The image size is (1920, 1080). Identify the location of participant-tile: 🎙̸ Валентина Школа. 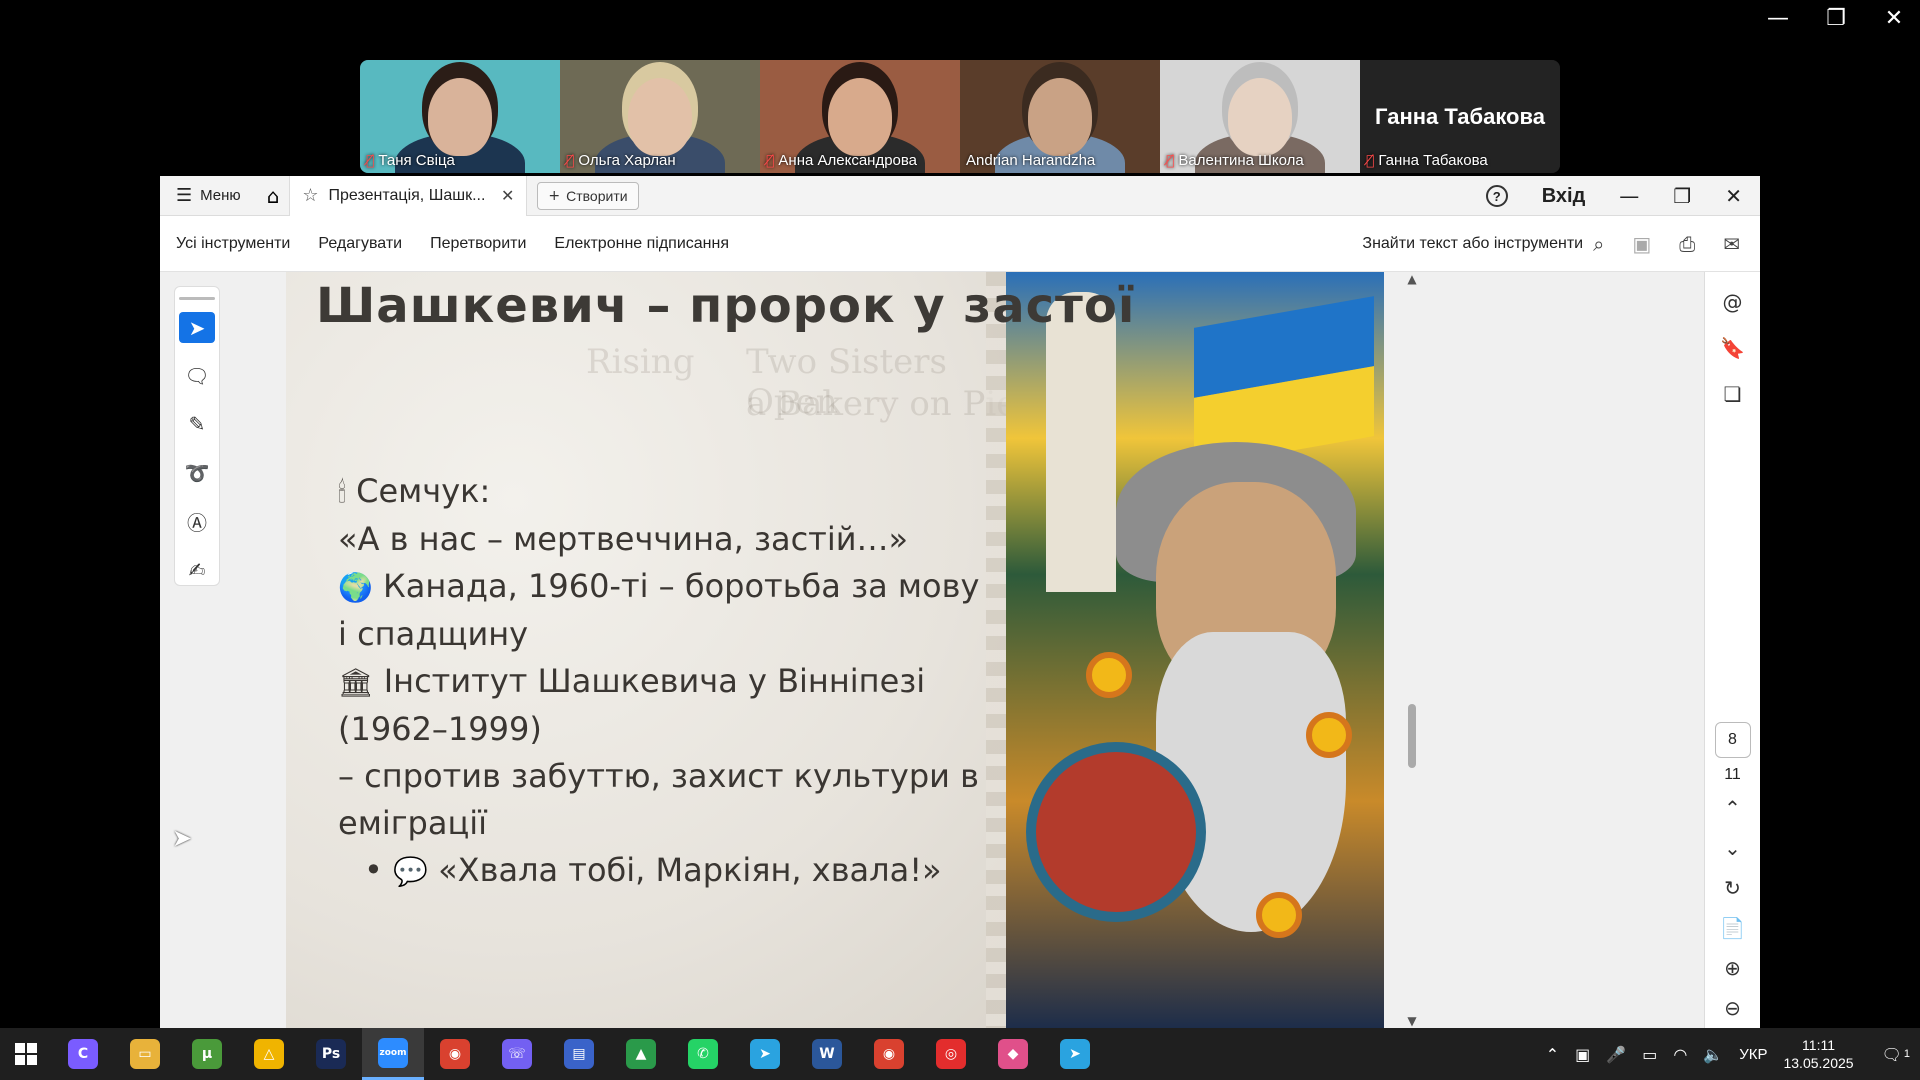
(1260, 116).